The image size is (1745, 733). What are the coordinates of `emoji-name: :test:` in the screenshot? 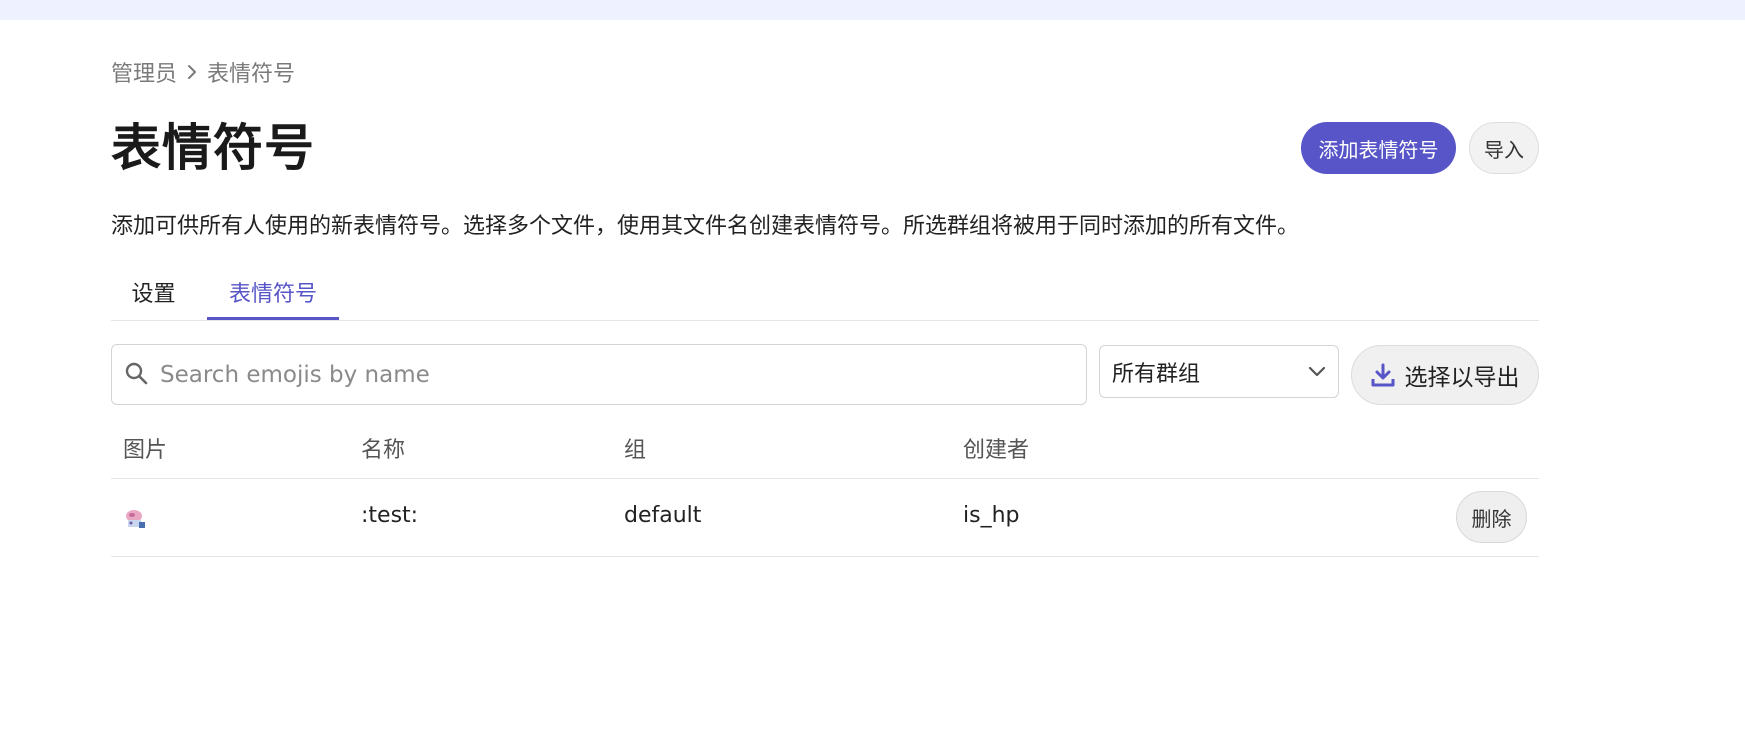 It's located at (390, 515).